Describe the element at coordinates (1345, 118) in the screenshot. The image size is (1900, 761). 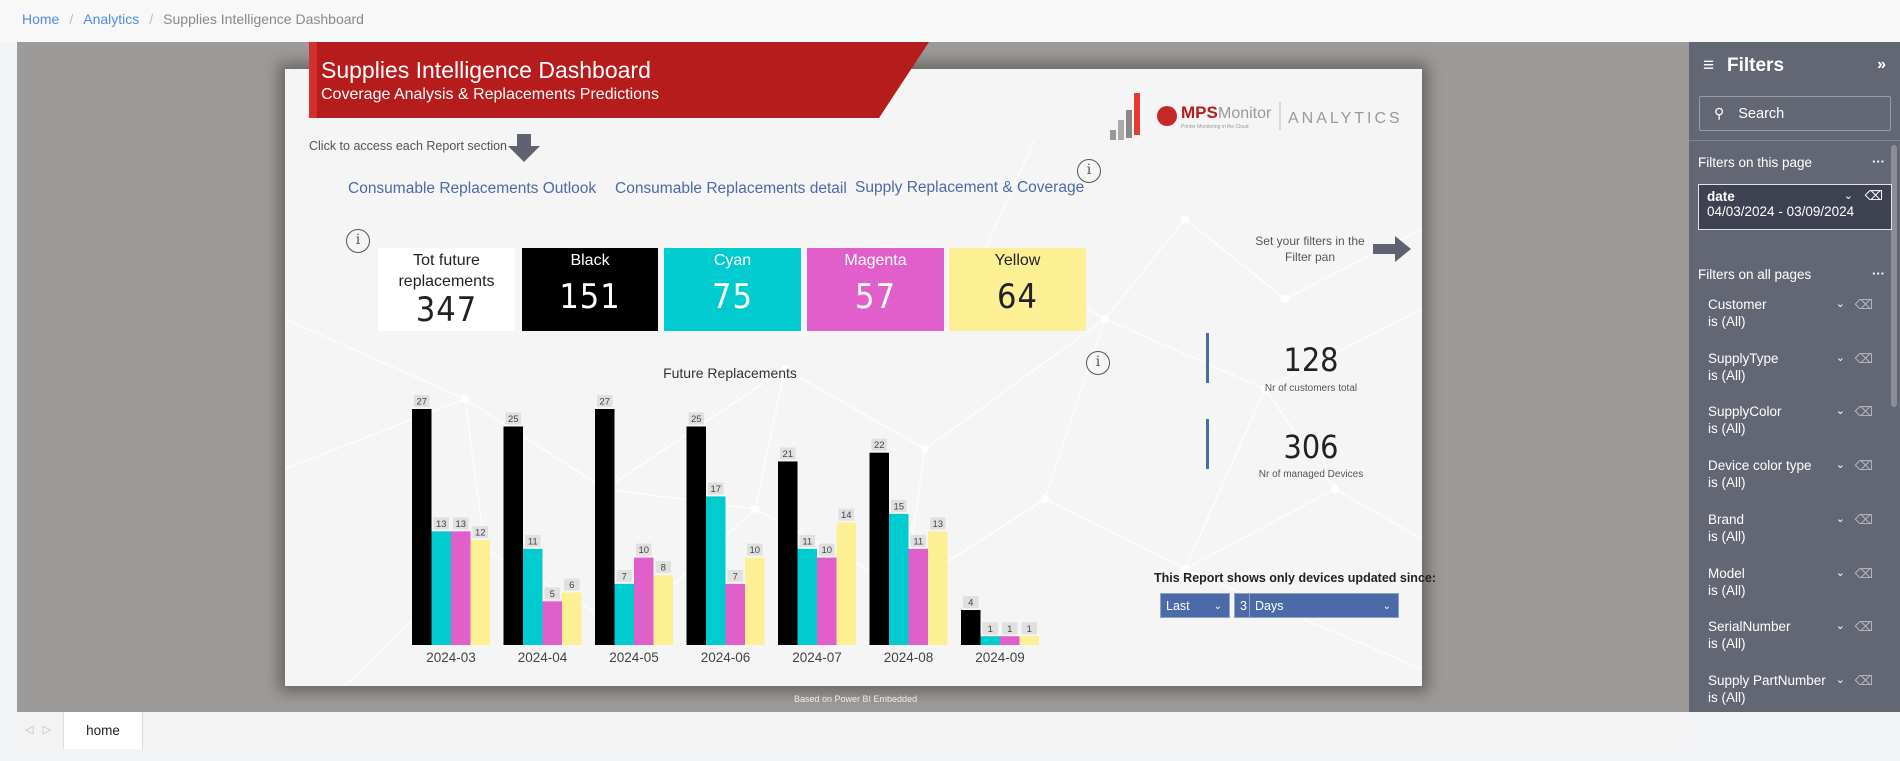
I see `logo-product-text: ANALYTICS` at that location.